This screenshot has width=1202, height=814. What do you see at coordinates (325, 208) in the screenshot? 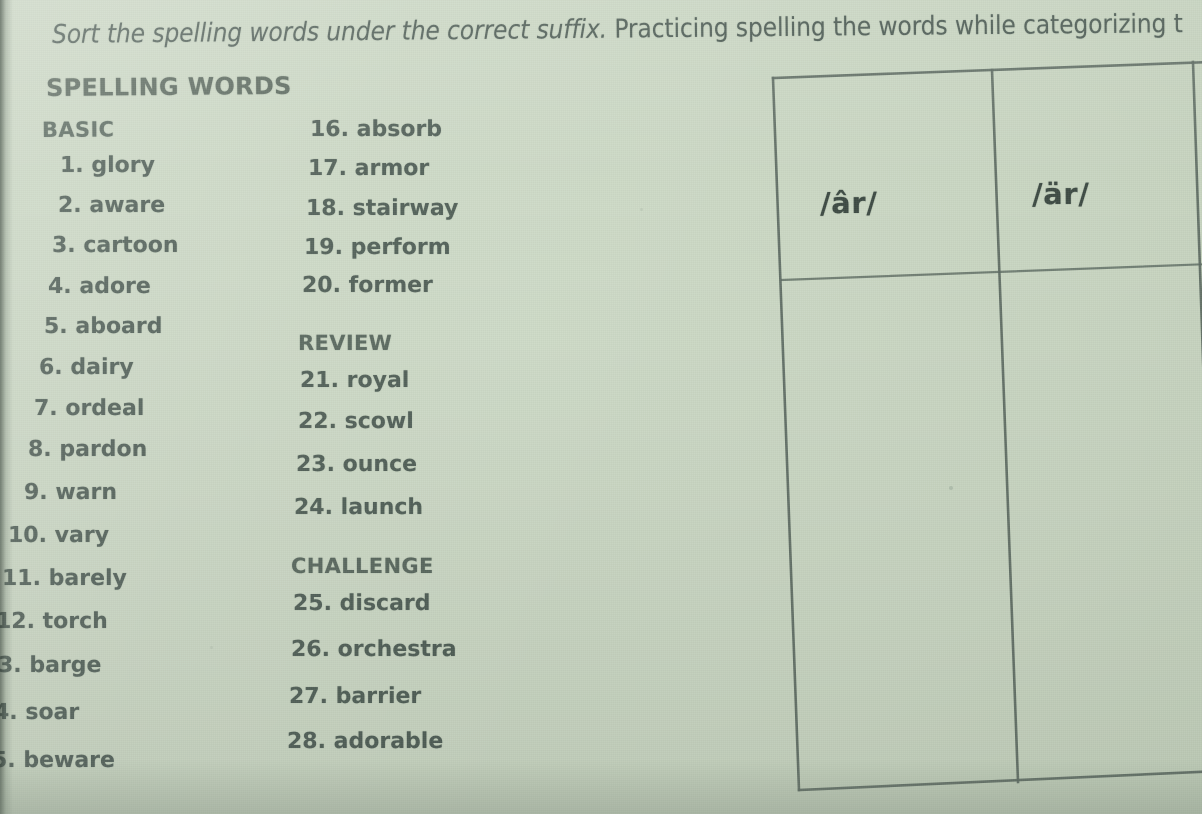
I see `item-number: 18.` at bounding box center [325, 208].